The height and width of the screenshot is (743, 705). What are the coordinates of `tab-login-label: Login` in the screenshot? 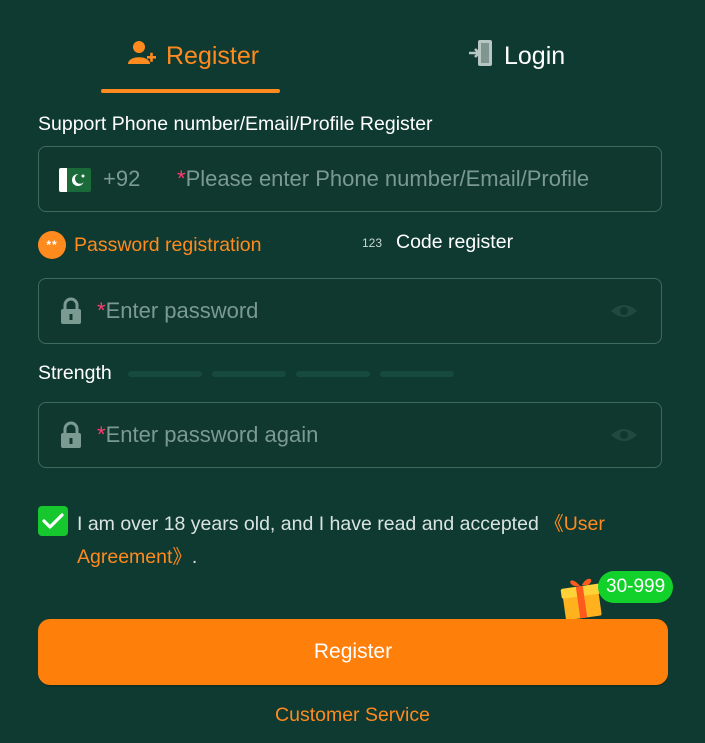 It's located at (535, 55).